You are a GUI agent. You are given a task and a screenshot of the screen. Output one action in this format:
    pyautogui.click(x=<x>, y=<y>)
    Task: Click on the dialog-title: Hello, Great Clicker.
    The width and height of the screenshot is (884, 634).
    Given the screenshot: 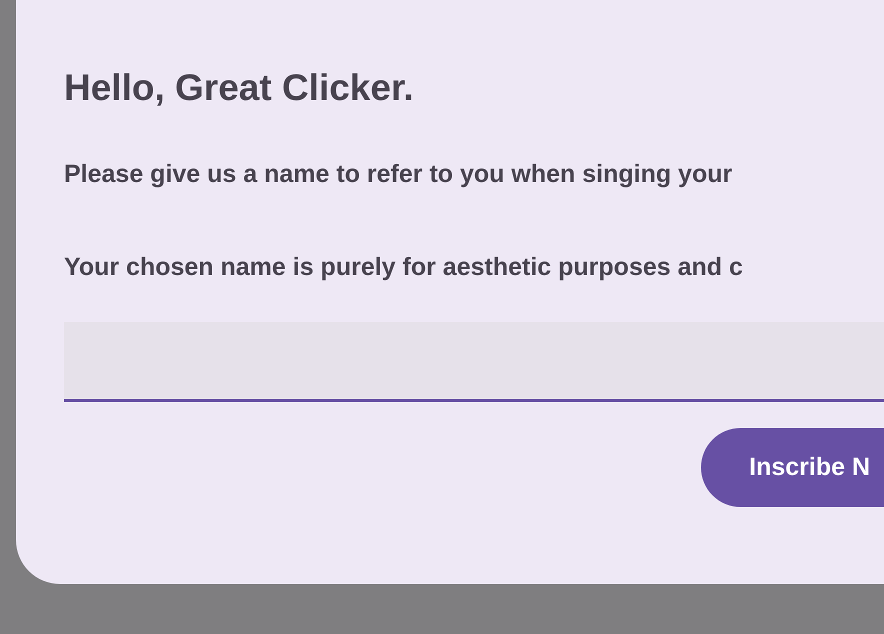 What is the action you would take?
    pyautogui.click(x=239, y=88)
    